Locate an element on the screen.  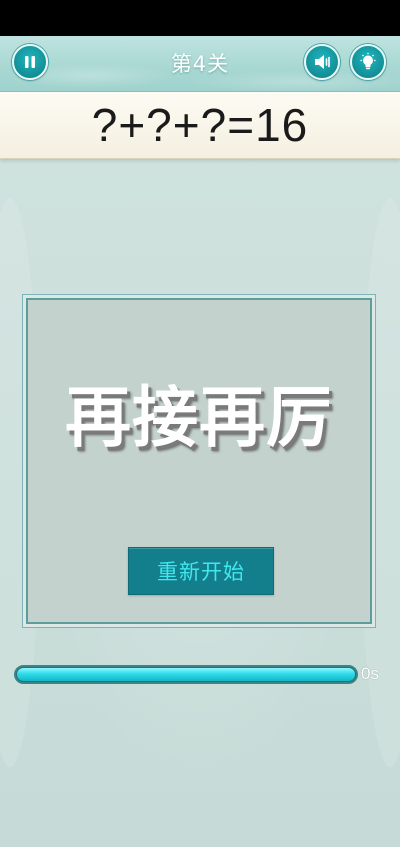
sound-button is located at coordinates (322, 62).